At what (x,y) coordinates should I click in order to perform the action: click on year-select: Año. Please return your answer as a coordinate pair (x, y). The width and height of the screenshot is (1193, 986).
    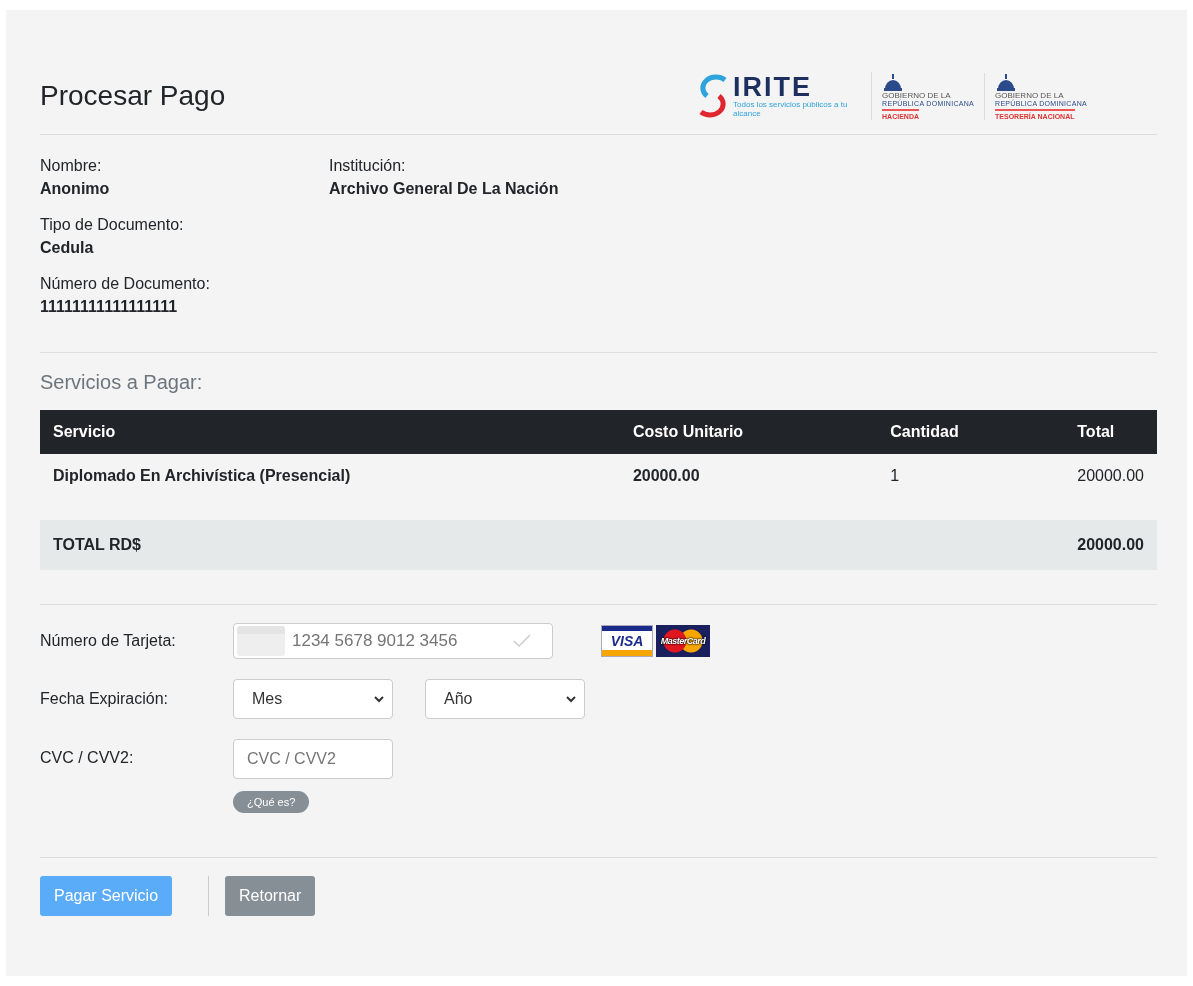
    Looking at the image, I should click on (505, 699).